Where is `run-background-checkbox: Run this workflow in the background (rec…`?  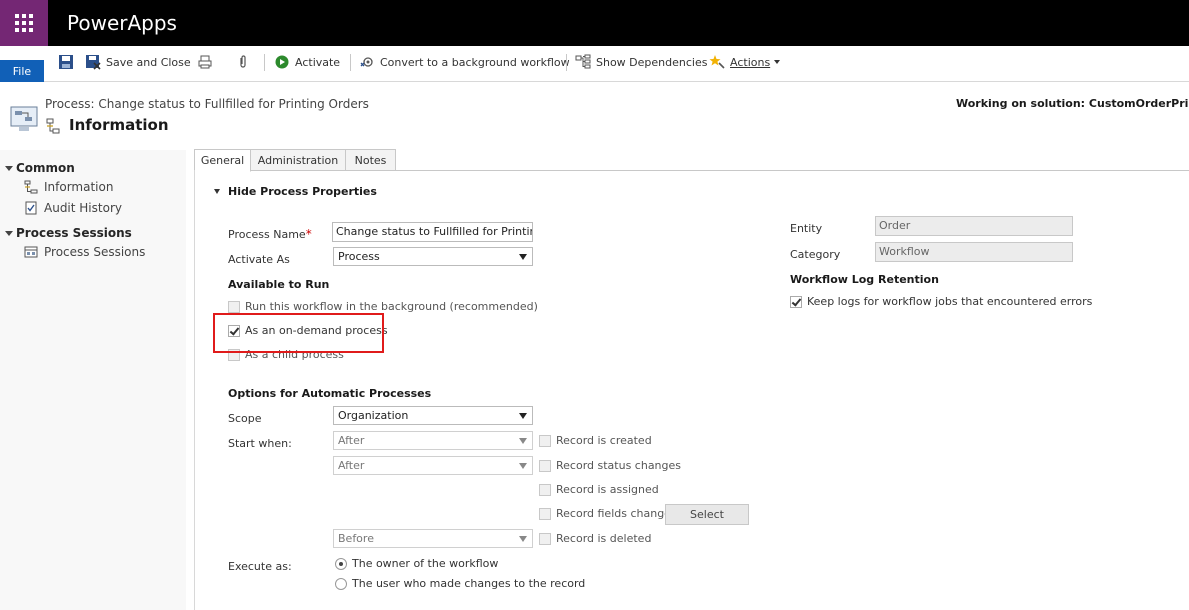 run-background-checkbox: Run this workflow in the background (rec… is located at coordinates (383, 306).